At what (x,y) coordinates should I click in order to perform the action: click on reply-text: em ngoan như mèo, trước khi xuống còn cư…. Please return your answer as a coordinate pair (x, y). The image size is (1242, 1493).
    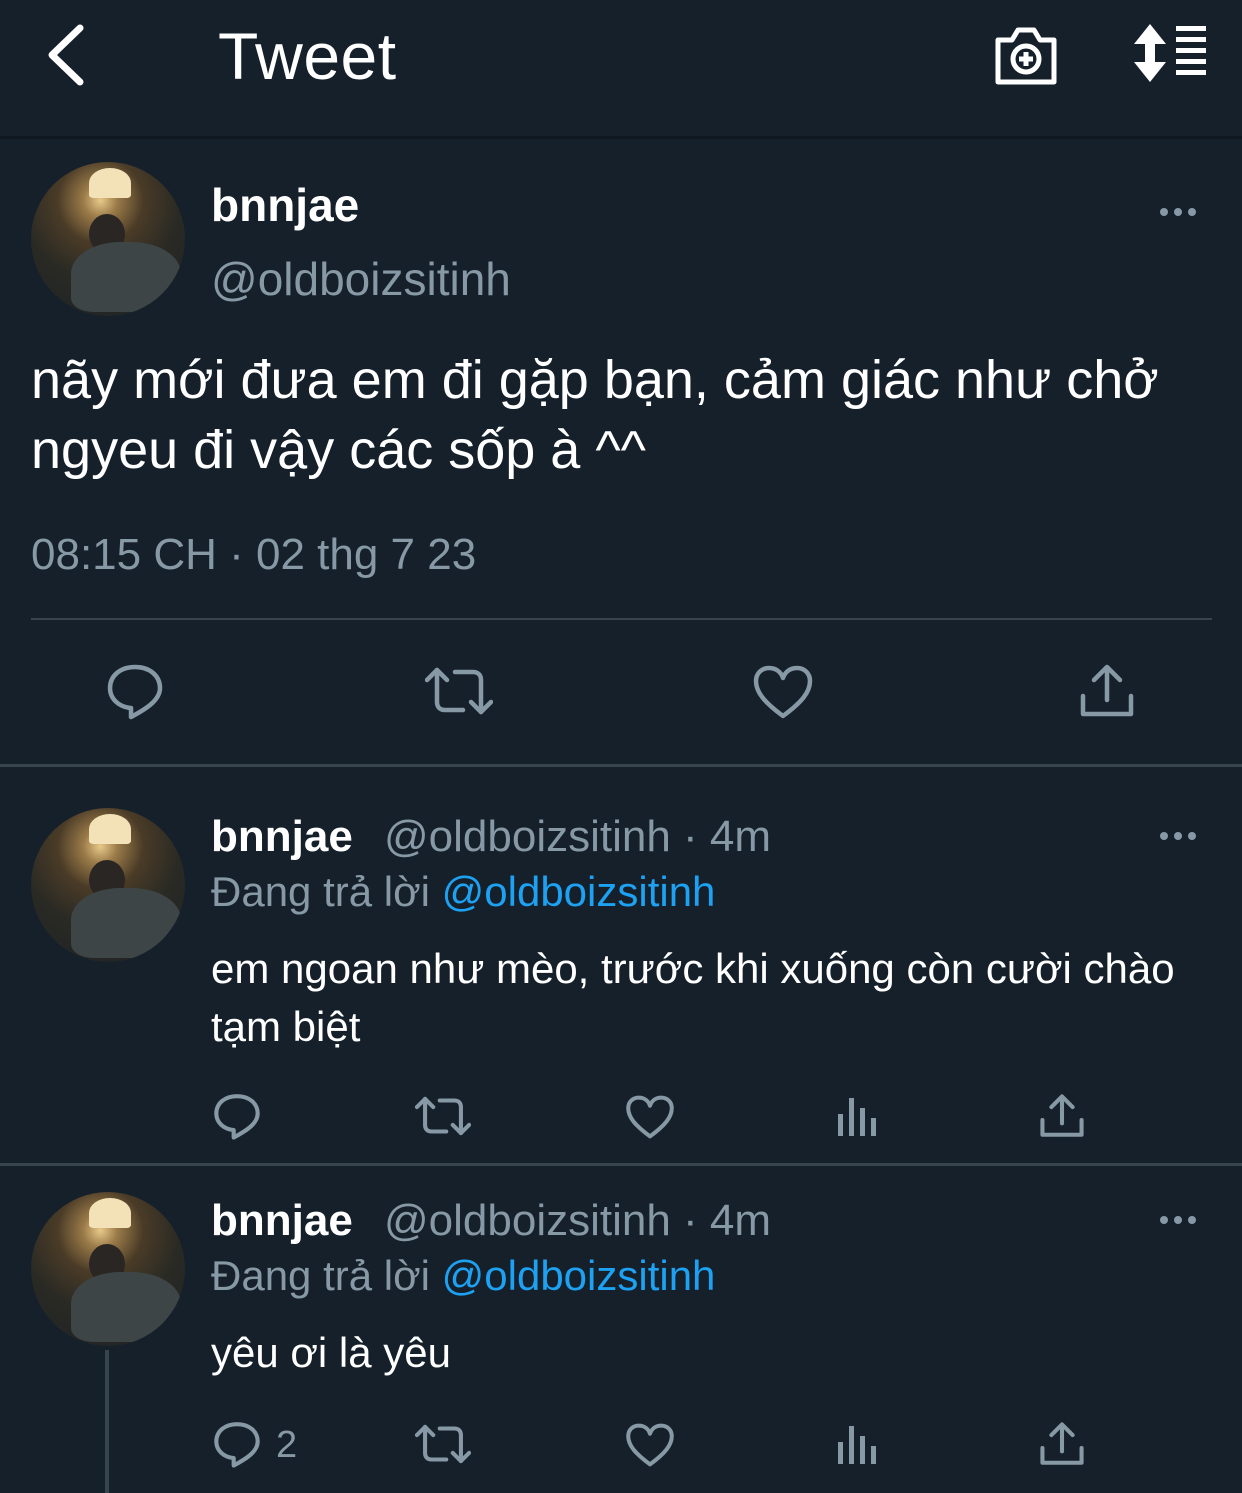
    Looking at the image, I should click on (693, 997).